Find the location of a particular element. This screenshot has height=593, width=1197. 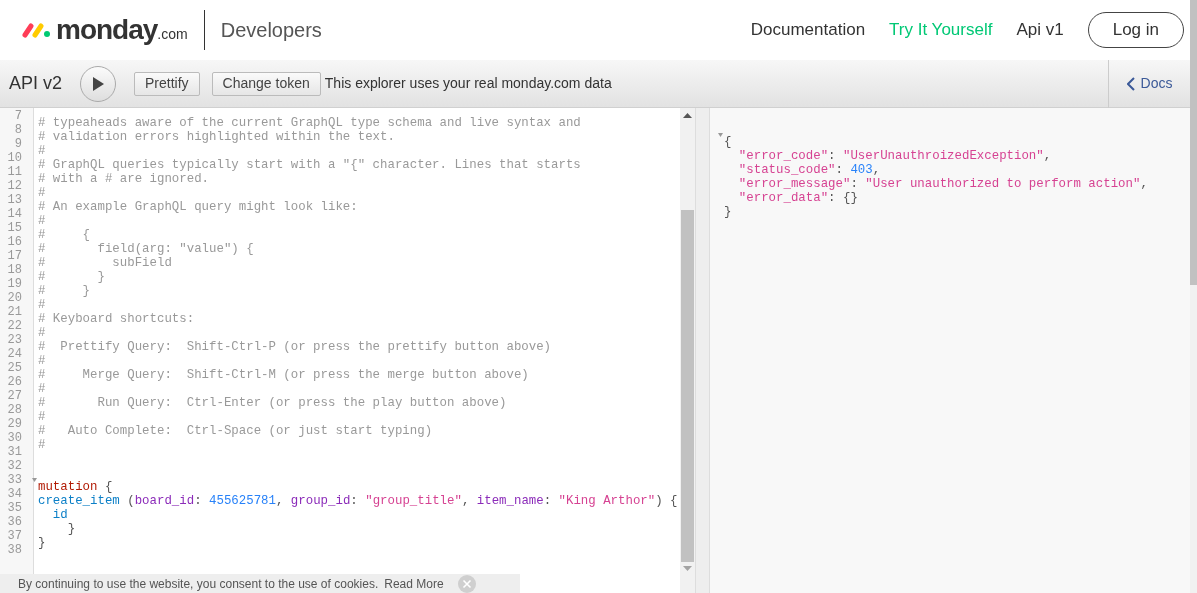

code-line: # field(arg: "value") { is located at coordinates (146, 249).